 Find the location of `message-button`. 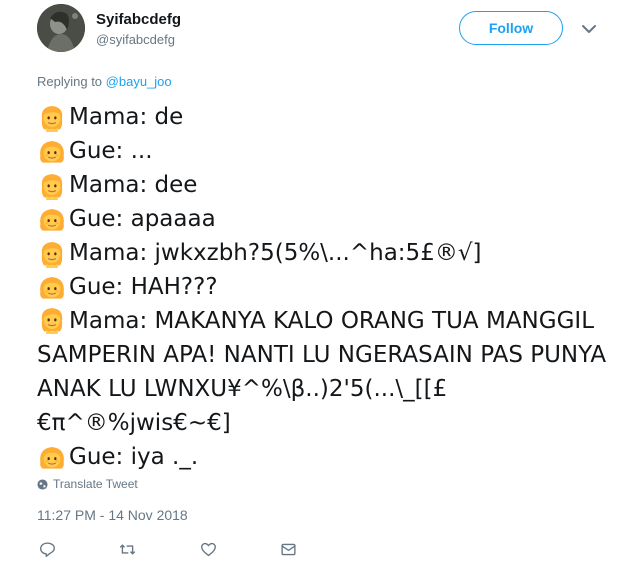

message-button is located at coordinates (288, 549).